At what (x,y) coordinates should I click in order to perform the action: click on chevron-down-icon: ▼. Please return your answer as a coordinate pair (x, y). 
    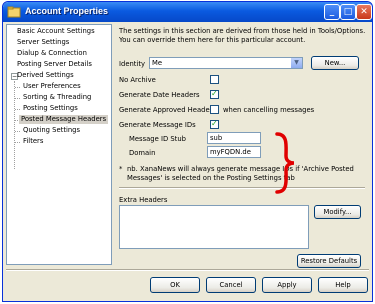
    Looking at the image, I should click on (296, 63).